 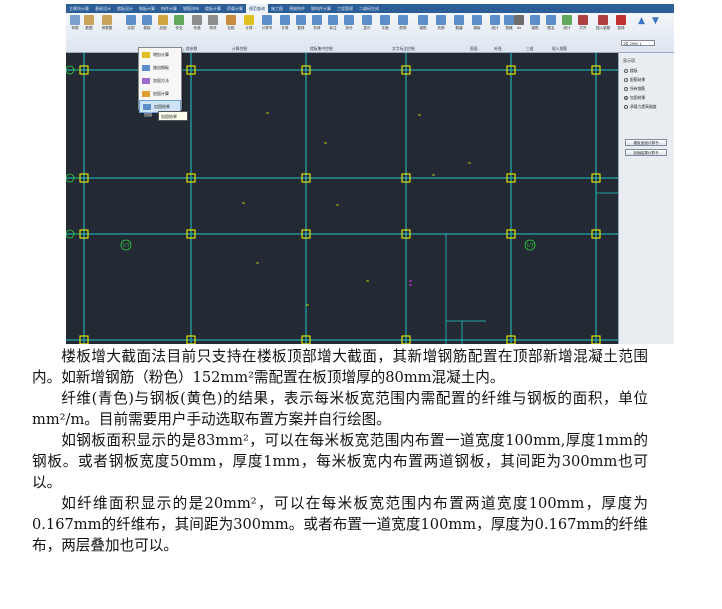 I want to click on ribbon-button-label: 荷载, so click(x=75, y=28).